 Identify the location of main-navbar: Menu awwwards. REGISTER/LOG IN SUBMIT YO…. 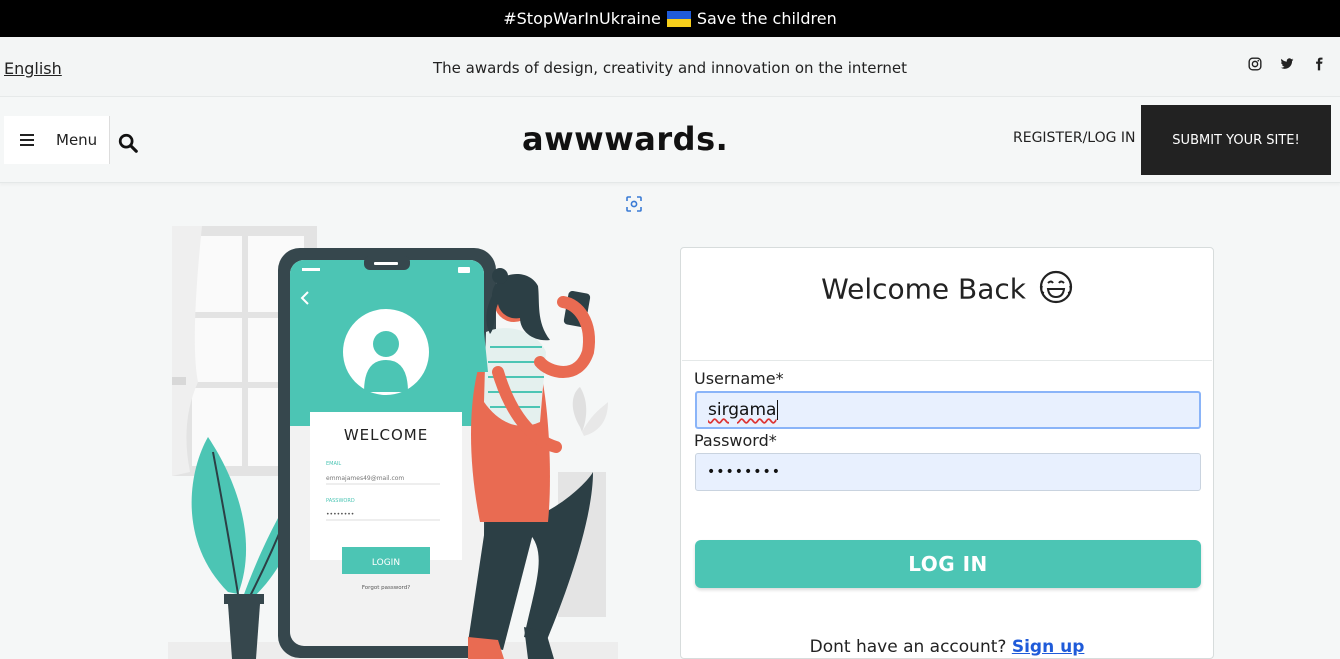
(670, 140).